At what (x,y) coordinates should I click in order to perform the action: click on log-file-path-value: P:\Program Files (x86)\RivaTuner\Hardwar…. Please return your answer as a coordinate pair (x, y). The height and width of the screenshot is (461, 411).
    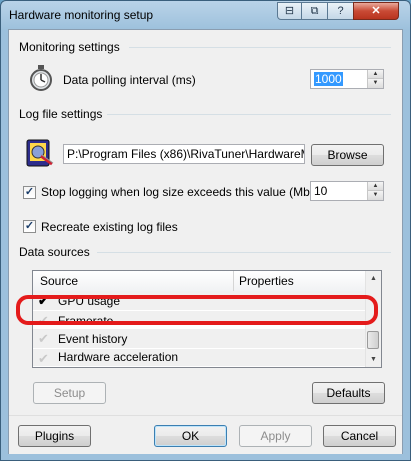
    Looking at the image, I should click on (186, 154).